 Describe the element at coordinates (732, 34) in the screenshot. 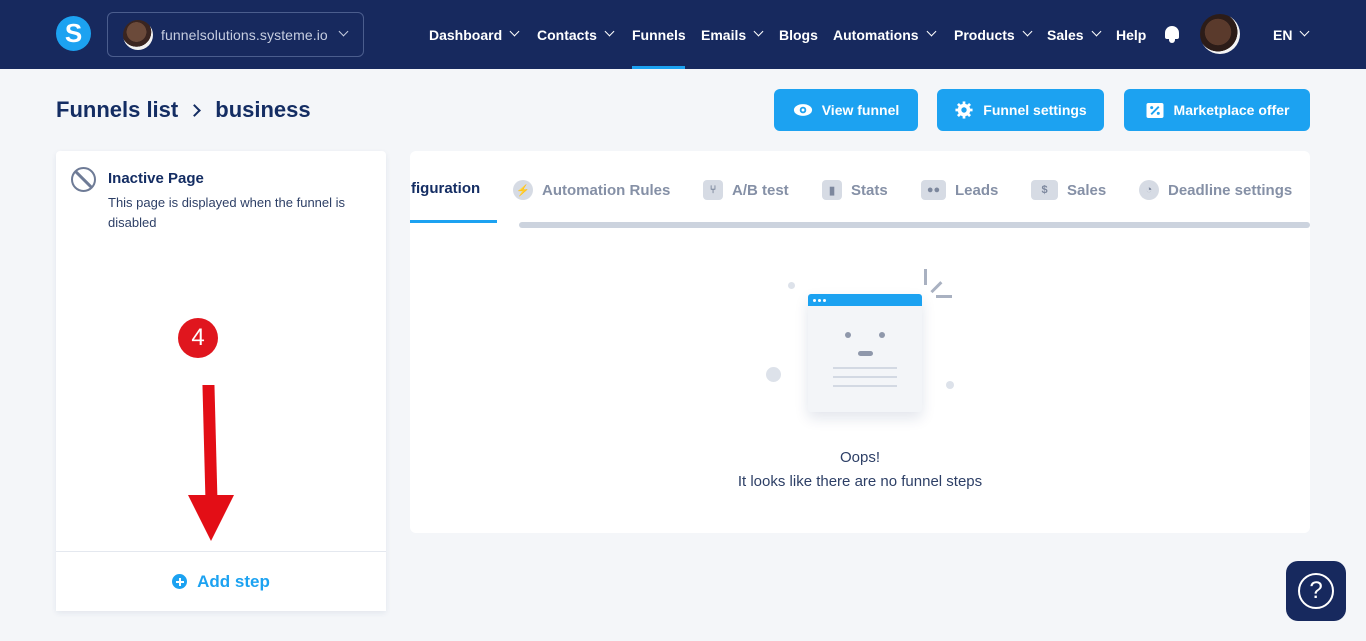

I see `nav-emails: Emails` at that location.